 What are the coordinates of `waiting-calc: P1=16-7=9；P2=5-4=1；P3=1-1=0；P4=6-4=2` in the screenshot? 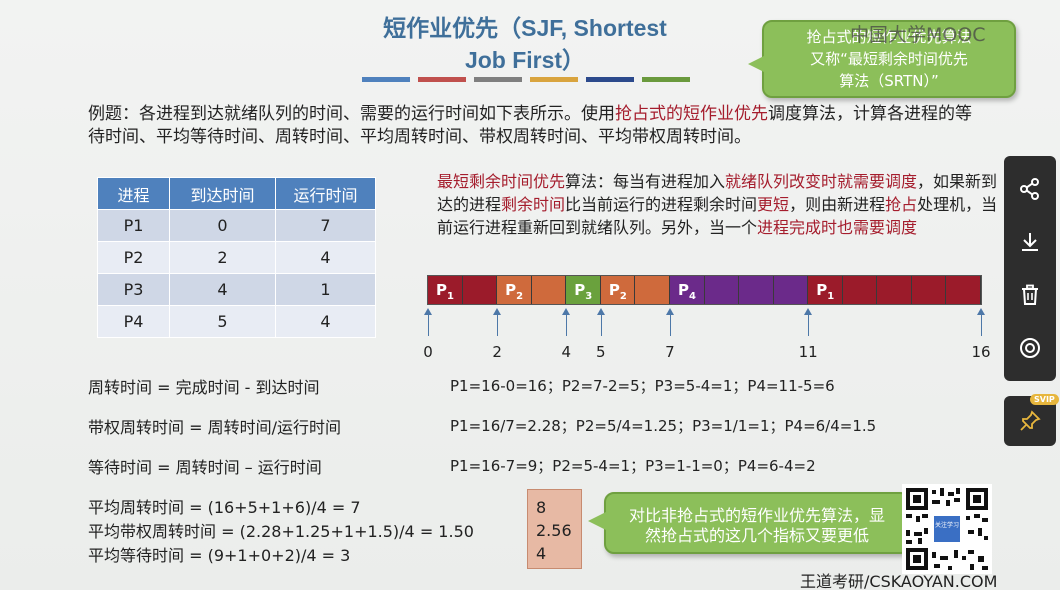 It's located at (633, 466).